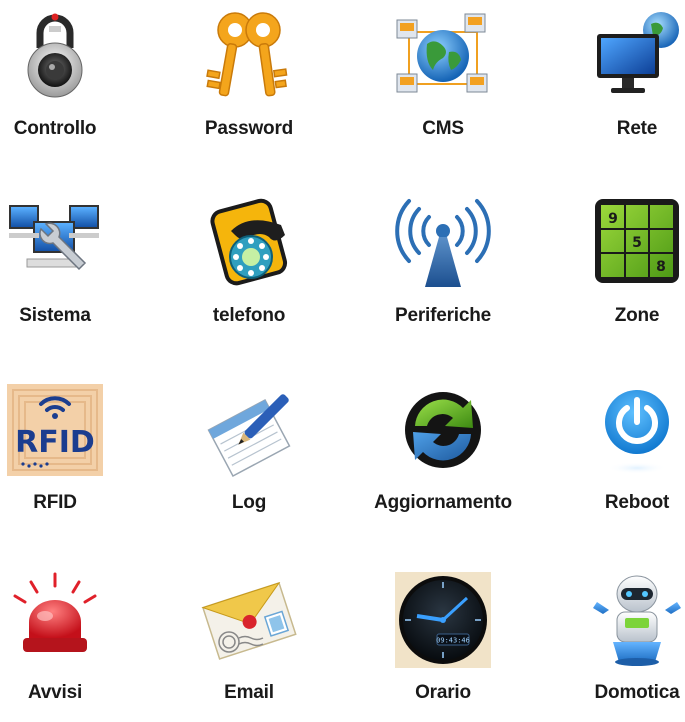  I want to click on tile-periferiche: Periferiche, so click(443, 270).